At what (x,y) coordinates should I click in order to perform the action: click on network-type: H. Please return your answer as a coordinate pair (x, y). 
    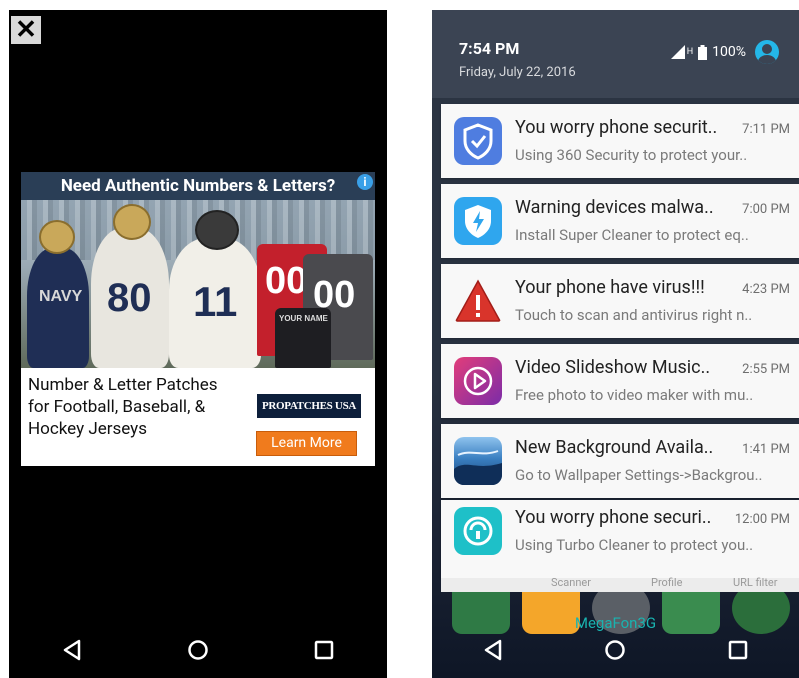
    Looking at the image, I should click on (690, 51).